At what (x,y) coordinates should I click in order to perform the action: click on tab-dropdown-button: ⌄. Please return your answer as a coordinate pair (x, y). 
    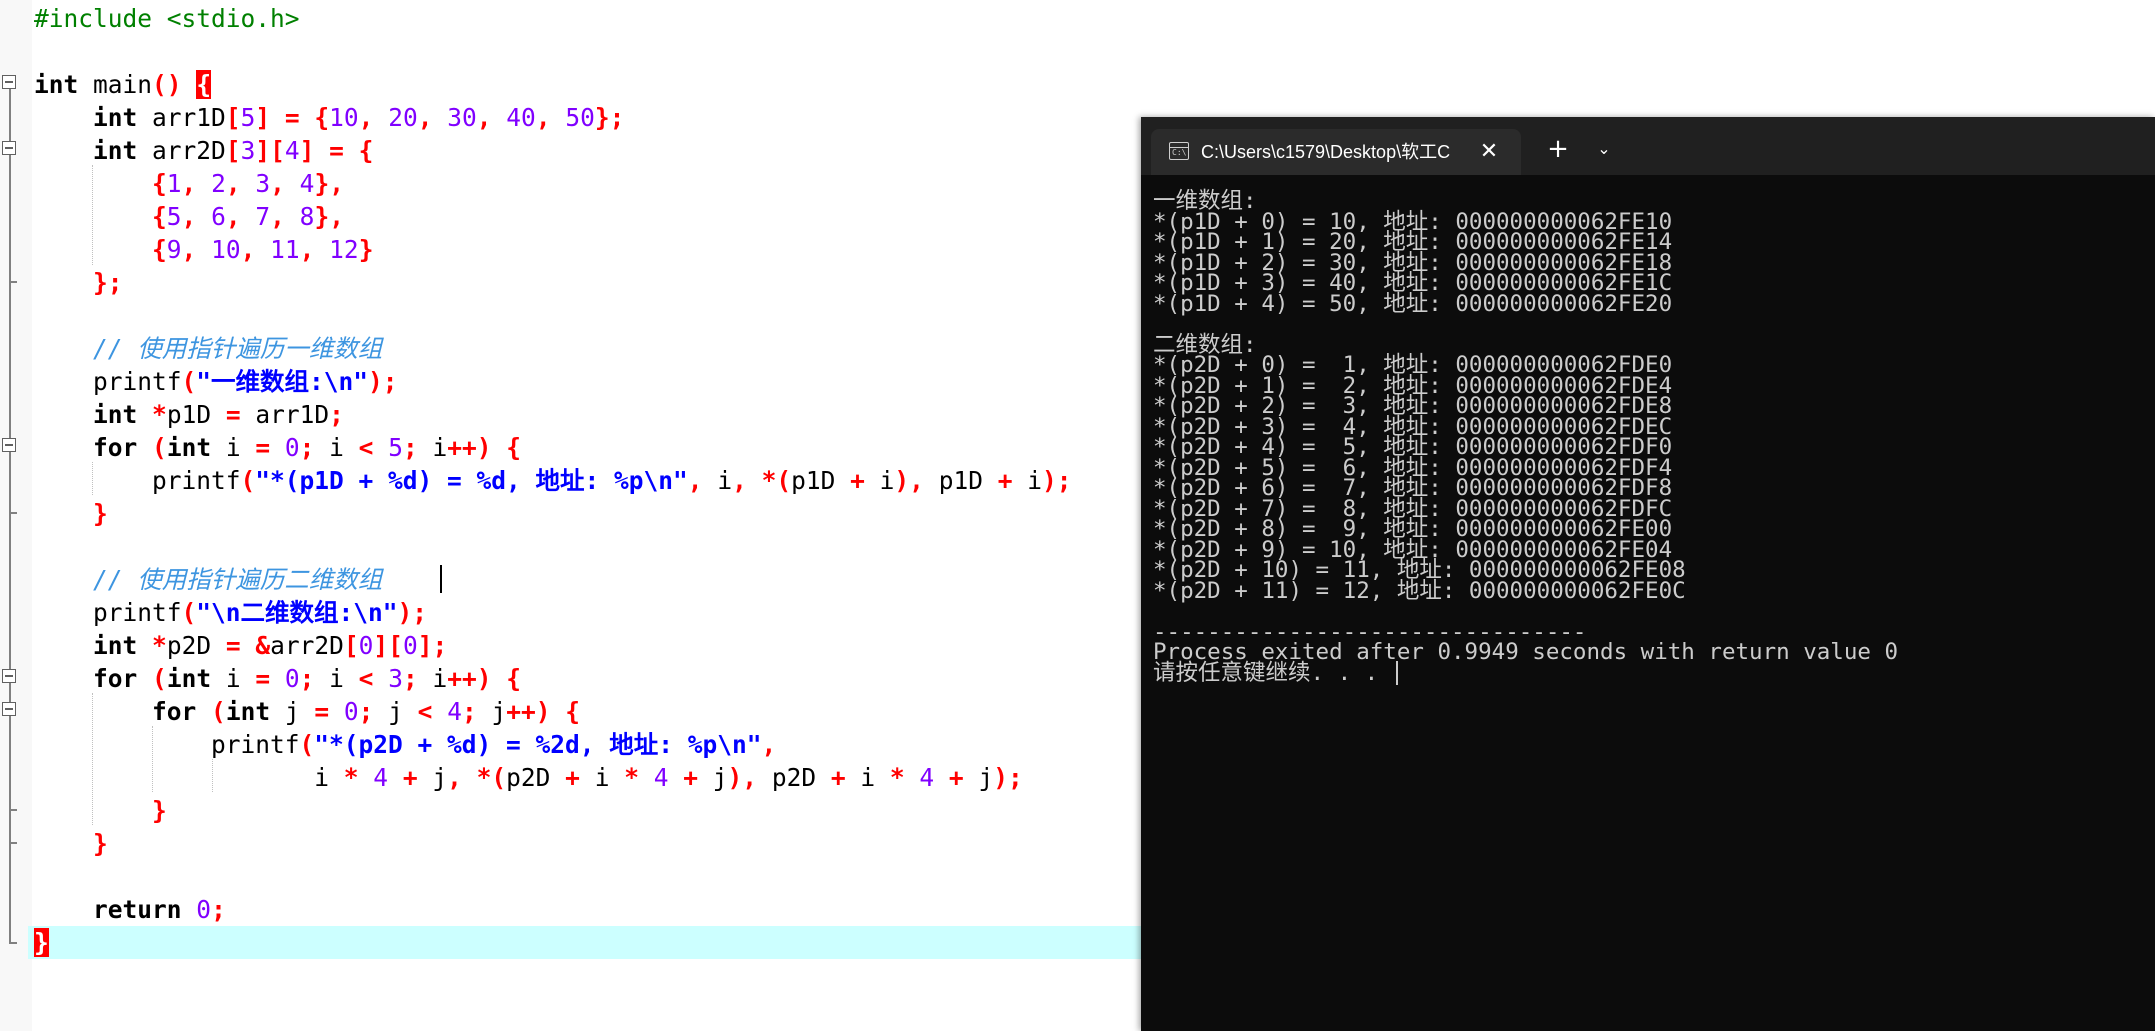
    Looking at the image, I should click on (1604, 149).